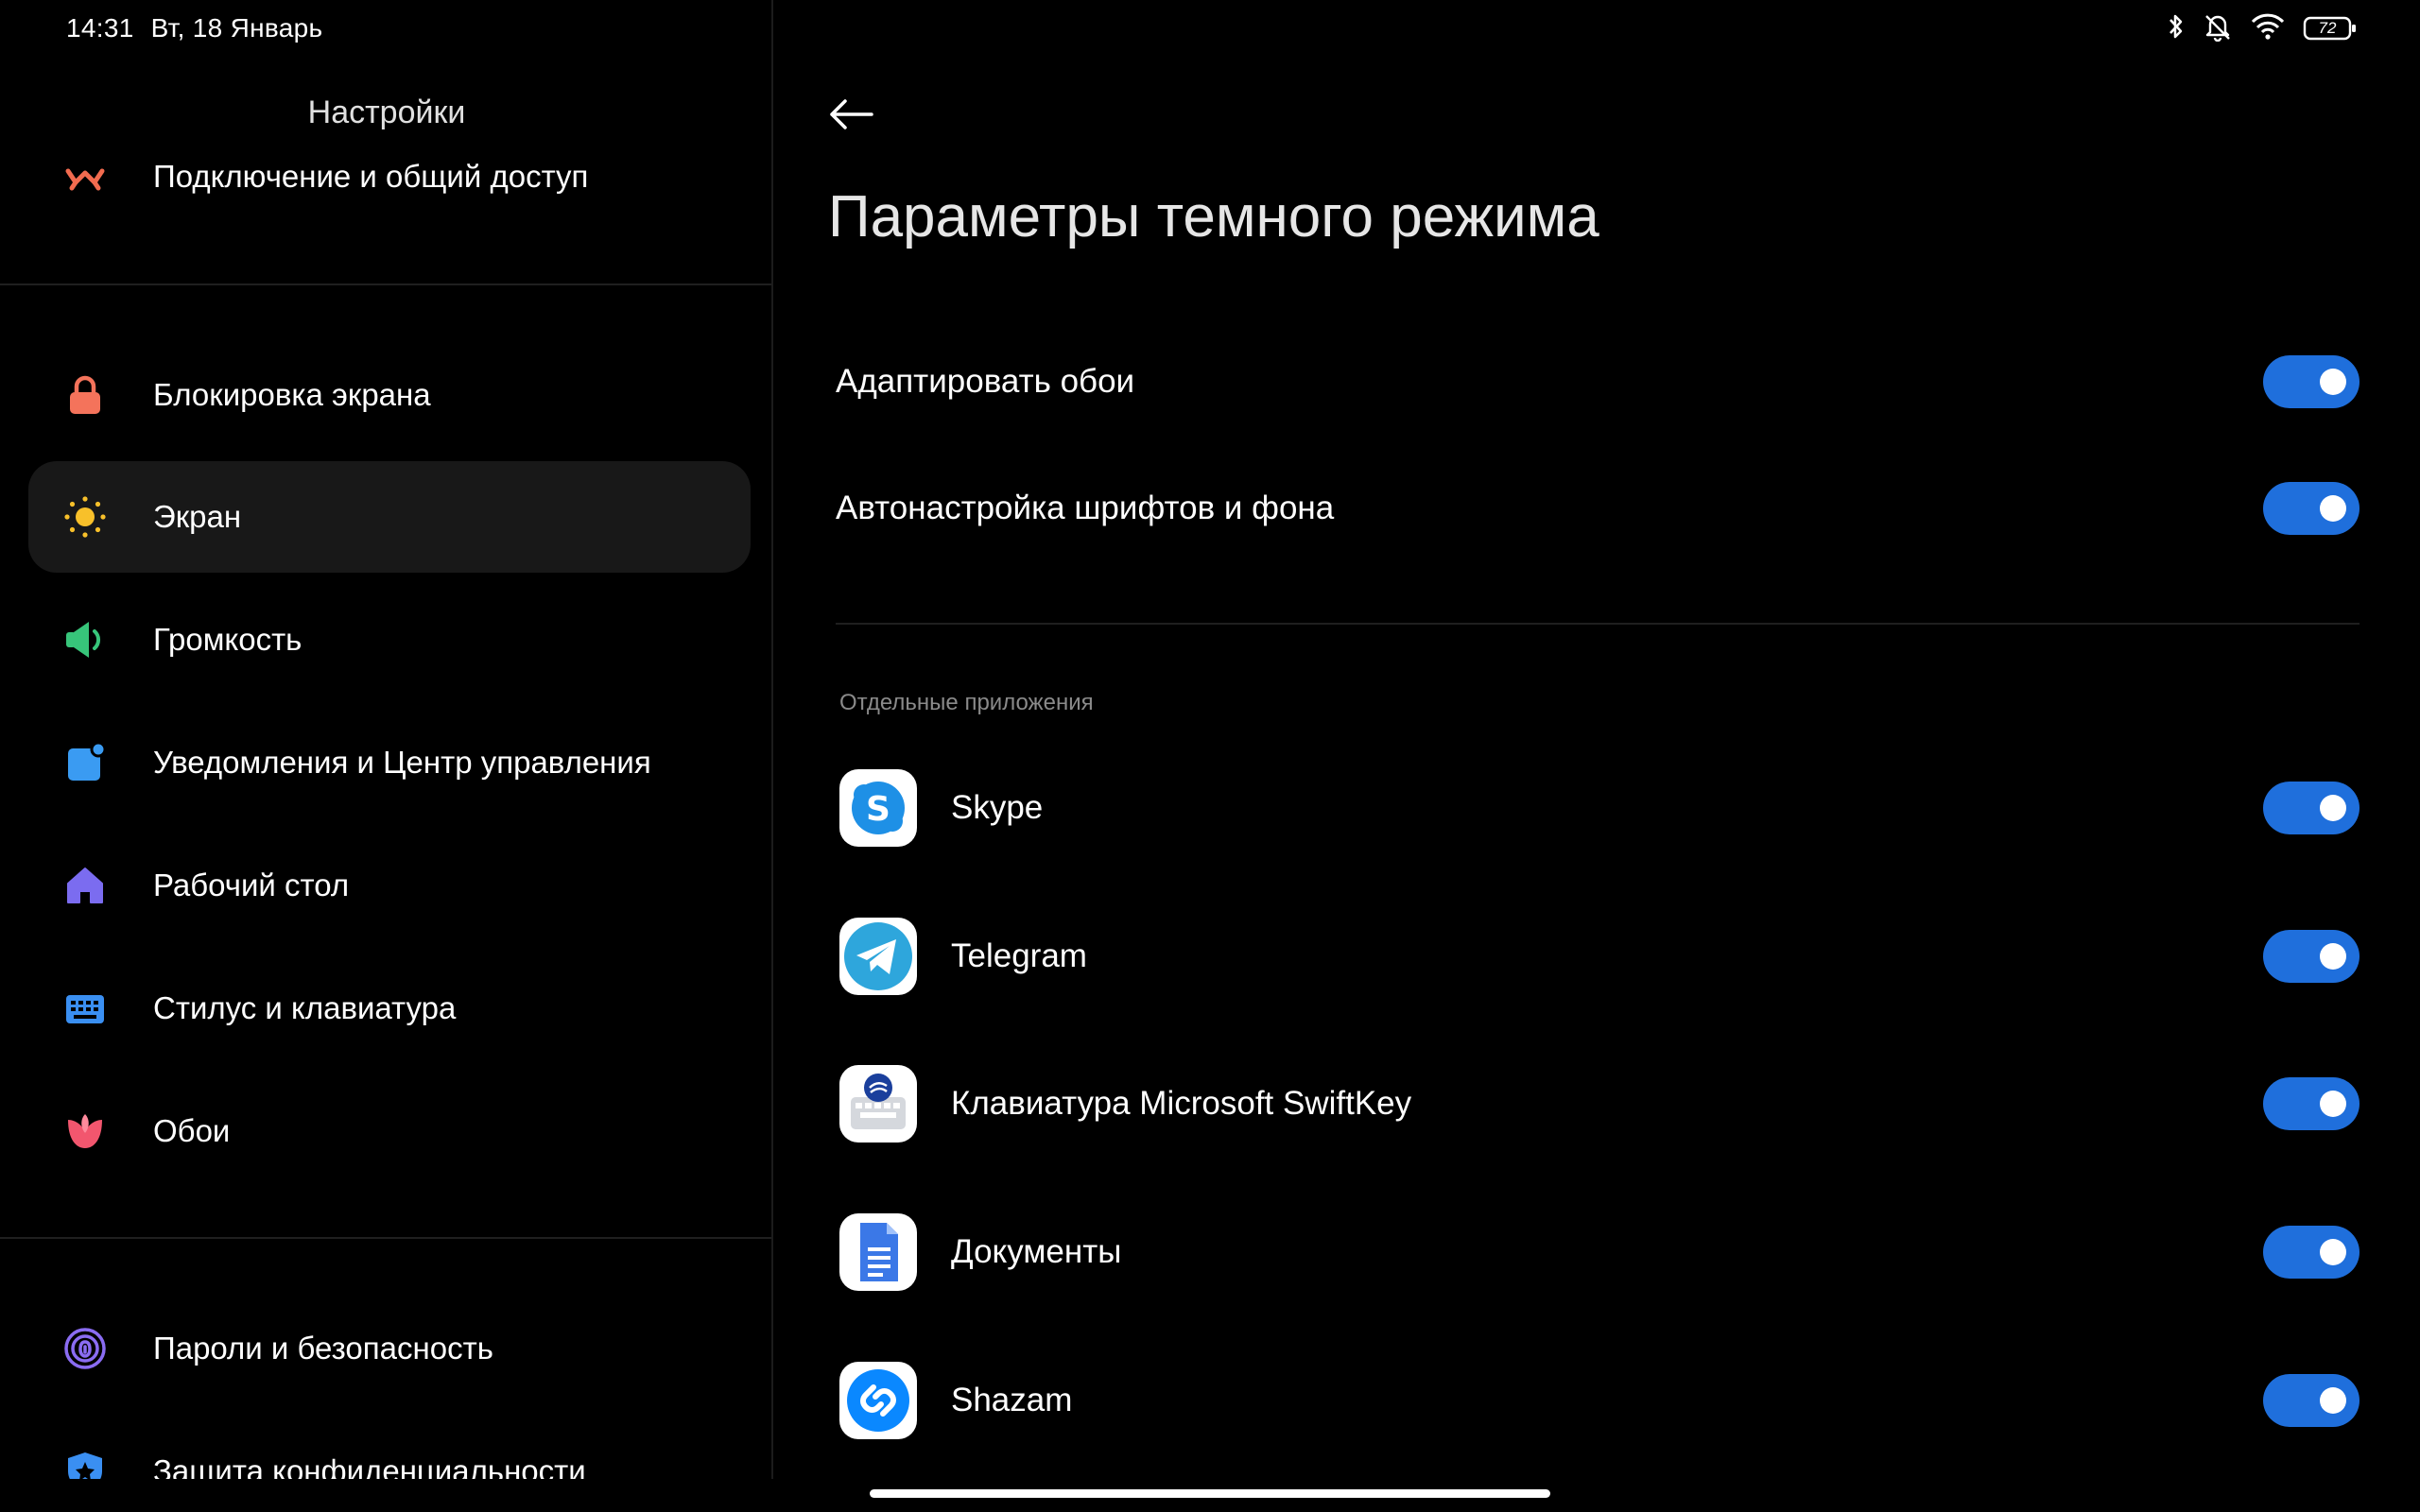  Describe the element at coordinates (1598, 1400) in the screenshot. I see `app-row-shazam: Shazam` at that location.